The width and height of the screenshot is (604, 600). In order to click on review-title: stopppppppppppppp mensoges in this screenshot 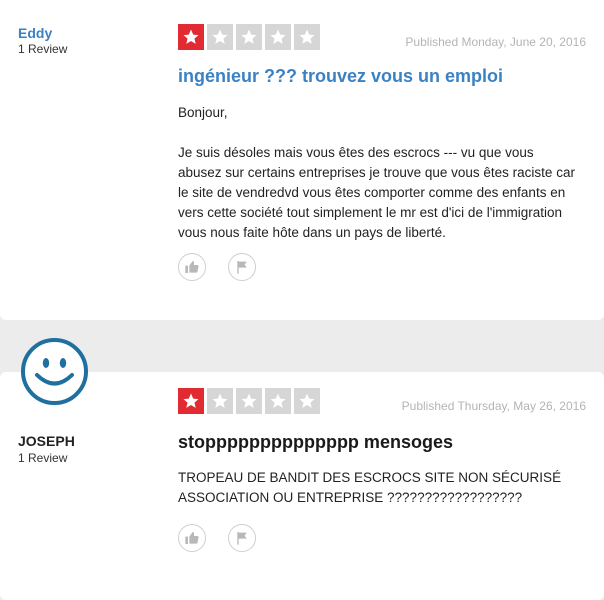, I will do `click(315, 442)`.